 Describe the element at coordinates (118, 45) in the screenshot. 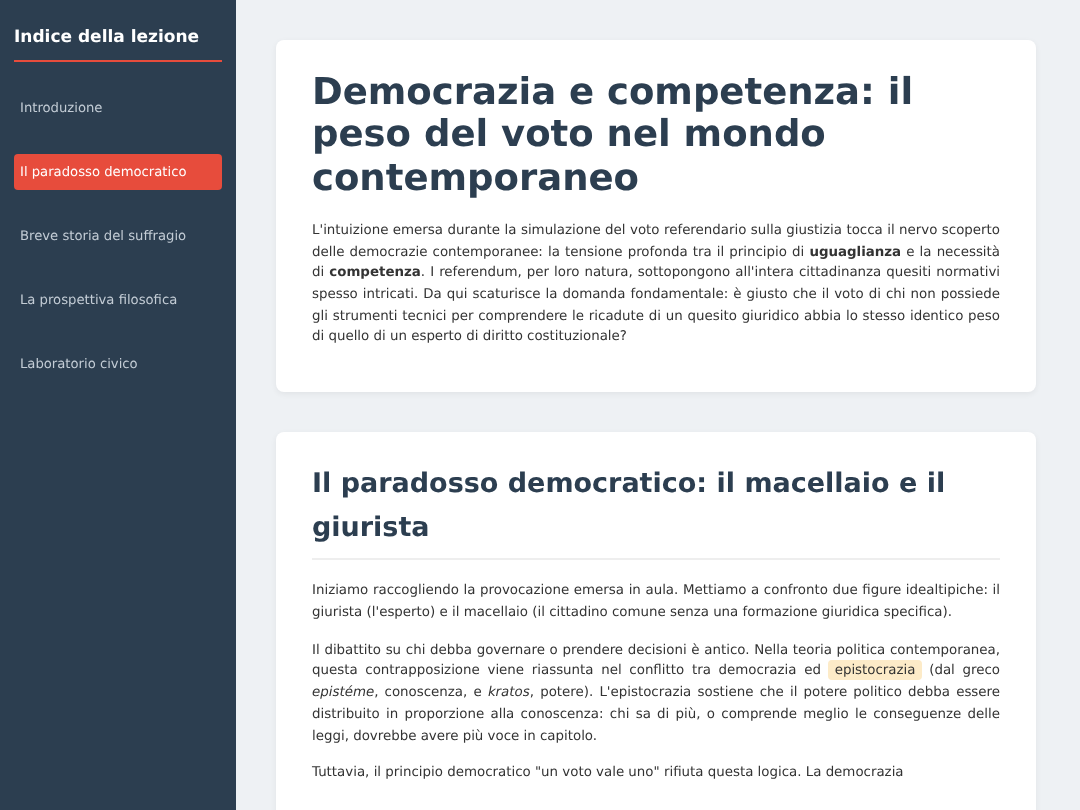

I see `sidebar-title: Indice della lezione` at that location.